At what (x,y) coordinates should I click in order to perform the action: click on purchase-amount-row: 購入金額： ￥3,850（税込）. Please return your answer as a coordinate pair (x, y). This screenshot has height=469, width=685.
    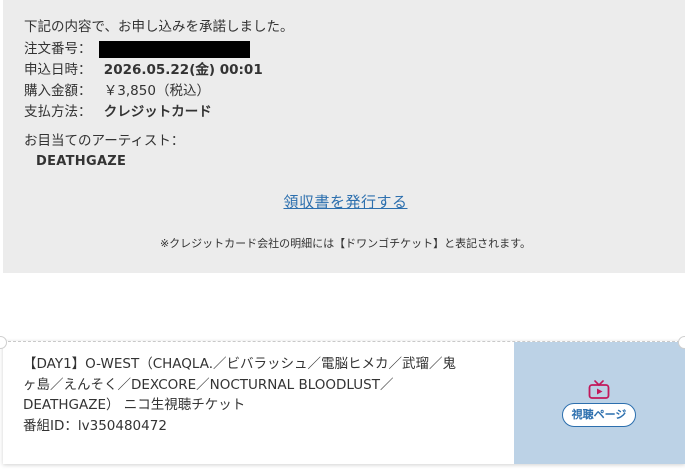
    Looking at the image, I should click on (117, 91).